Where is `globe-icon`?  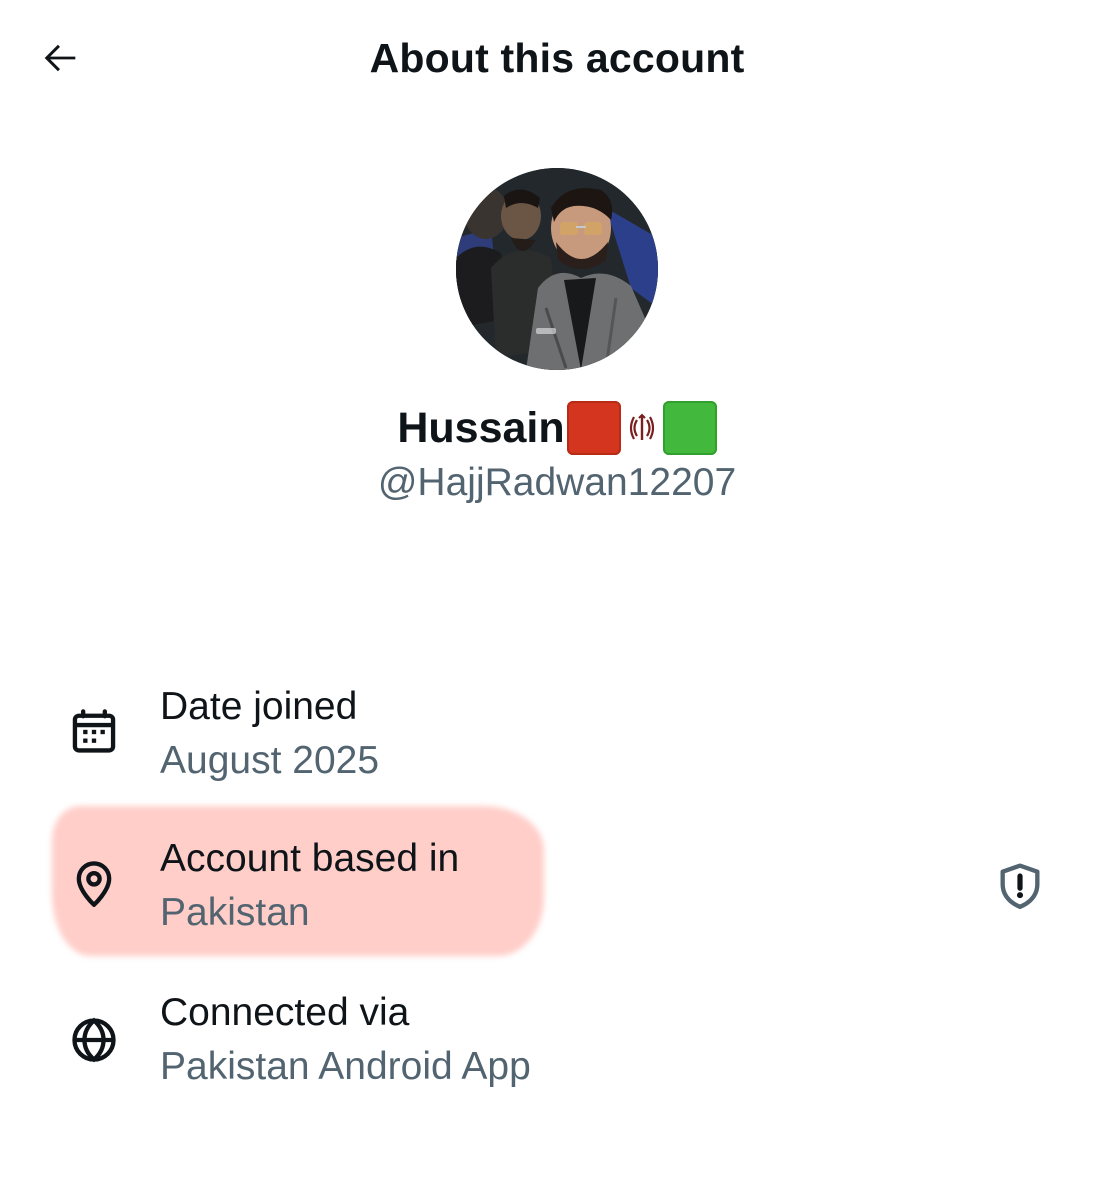 globe-icon is located at coordinates (94, 1040).